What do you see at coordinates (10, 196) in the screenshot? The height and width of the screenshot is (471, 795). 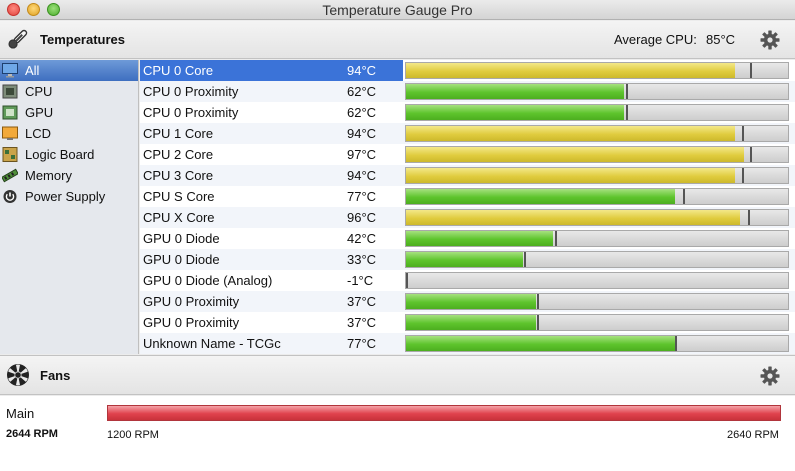 I see `power-icon` at bounding box center [10, 196].